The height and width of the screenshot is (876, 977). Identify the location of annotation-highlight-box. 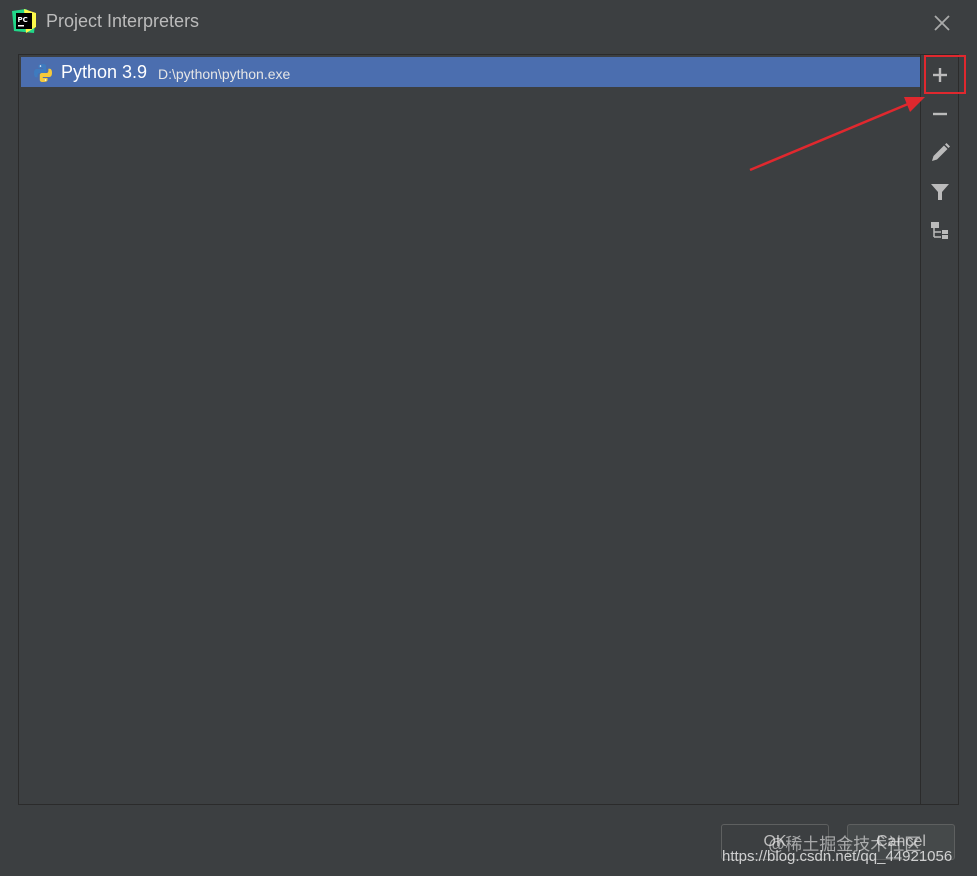
(945, 74).